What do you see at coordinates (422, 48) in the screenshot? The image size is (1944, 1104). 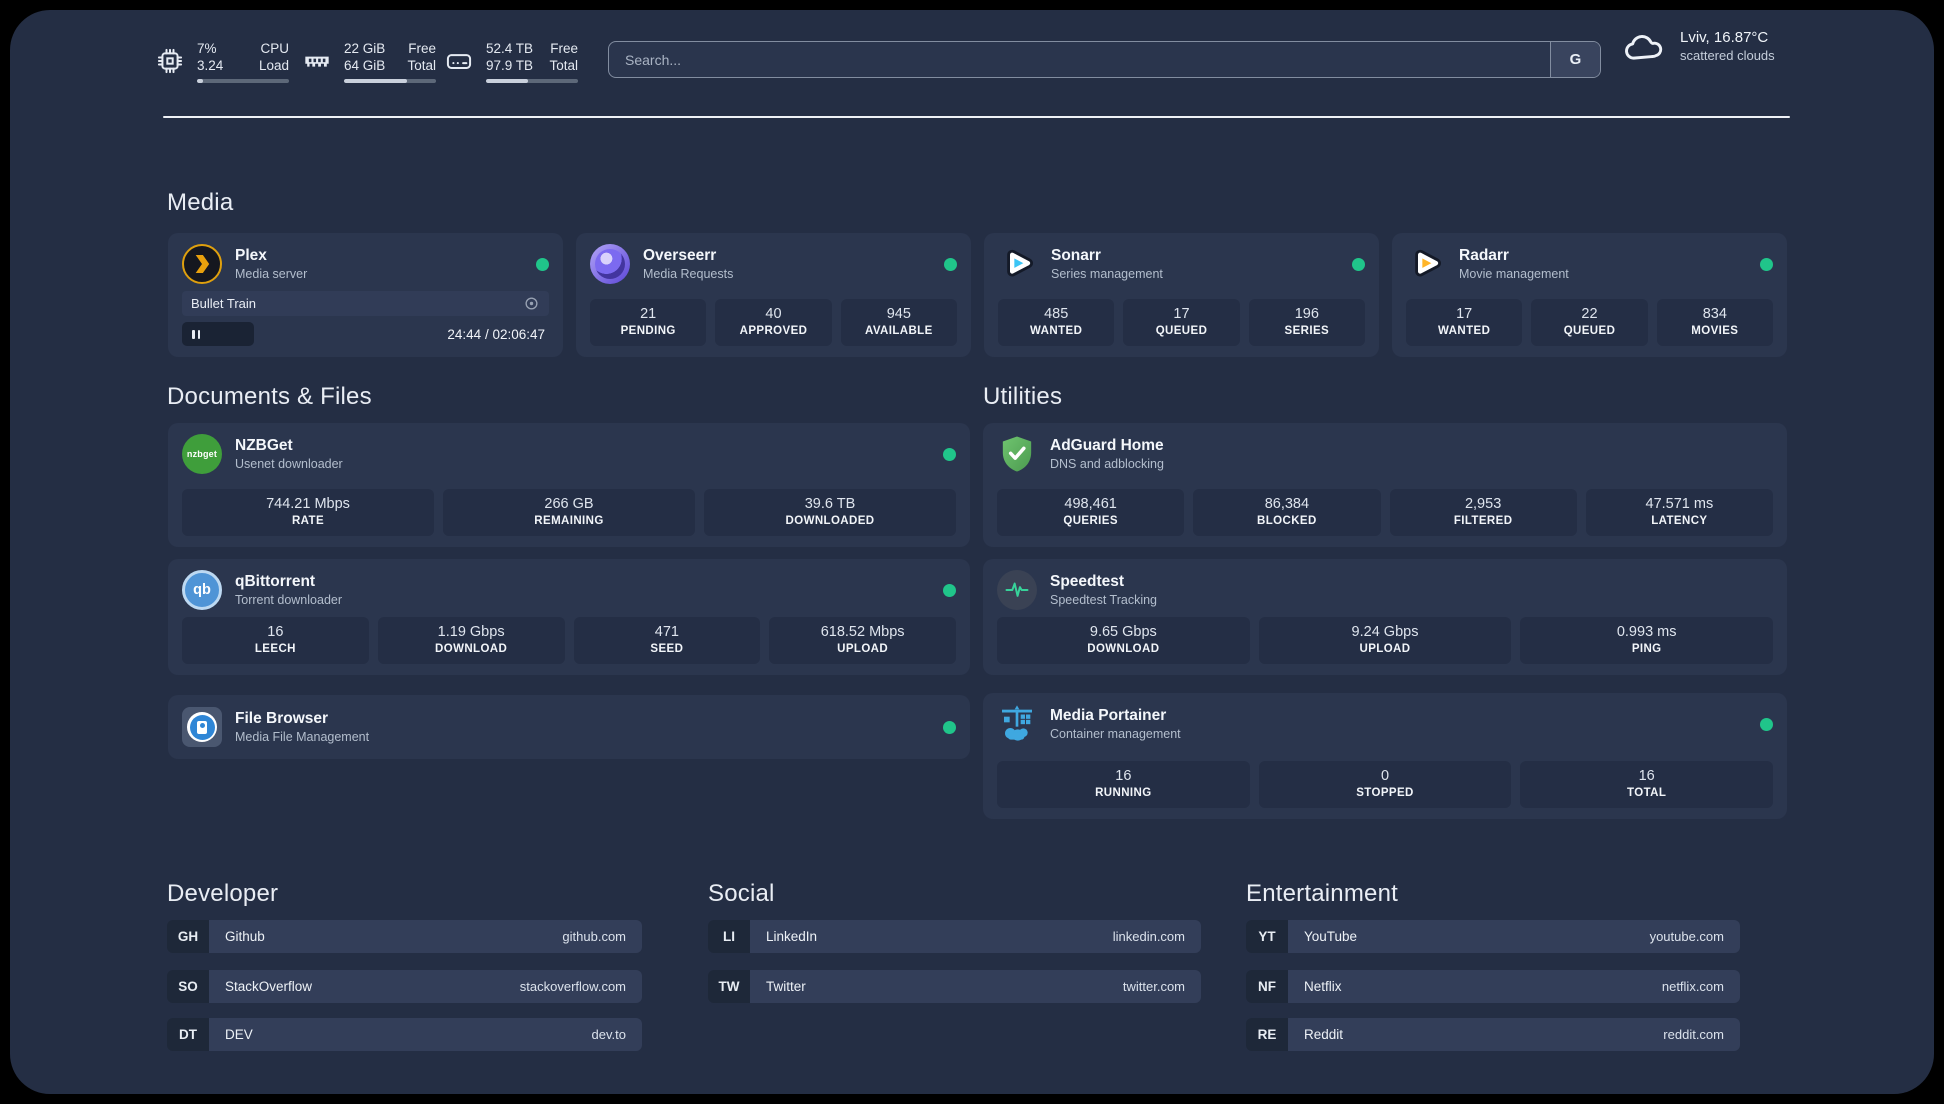 I see `memory-label1: Free` at bounding box center [422, 48].